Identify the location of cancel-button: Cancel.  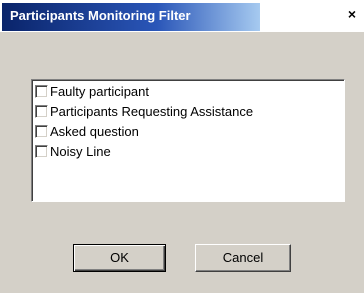
(243, 258).